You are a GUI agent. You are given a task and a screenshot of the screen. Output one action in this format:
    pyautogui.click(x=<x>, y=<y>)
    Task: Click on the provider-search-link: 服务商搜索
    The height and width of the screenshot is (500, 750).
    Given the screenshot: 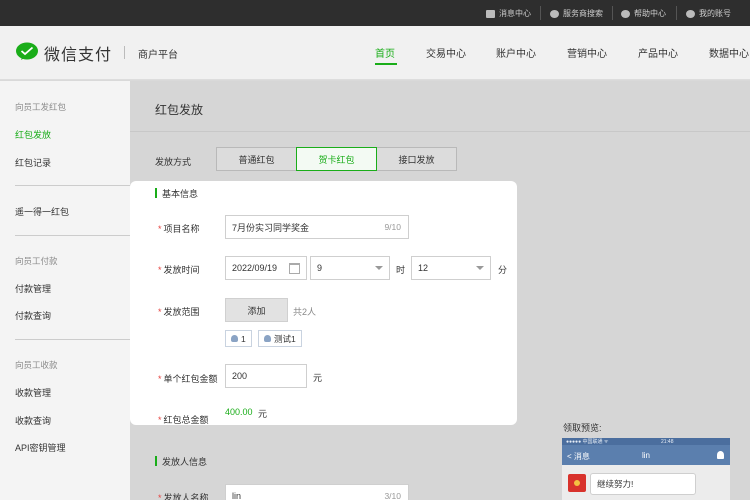 What is the action you would take?
    pyautogui.click(x=576, y=13)
    